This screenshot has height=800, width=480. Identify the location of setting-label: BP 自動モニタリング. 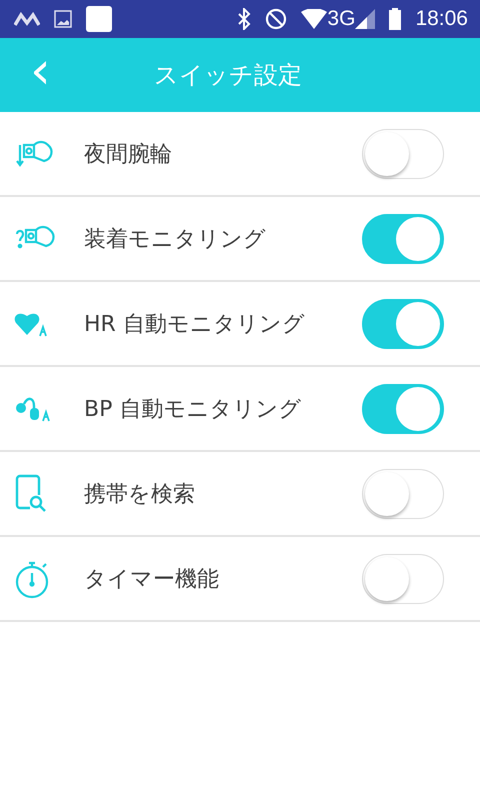
(193, 410).